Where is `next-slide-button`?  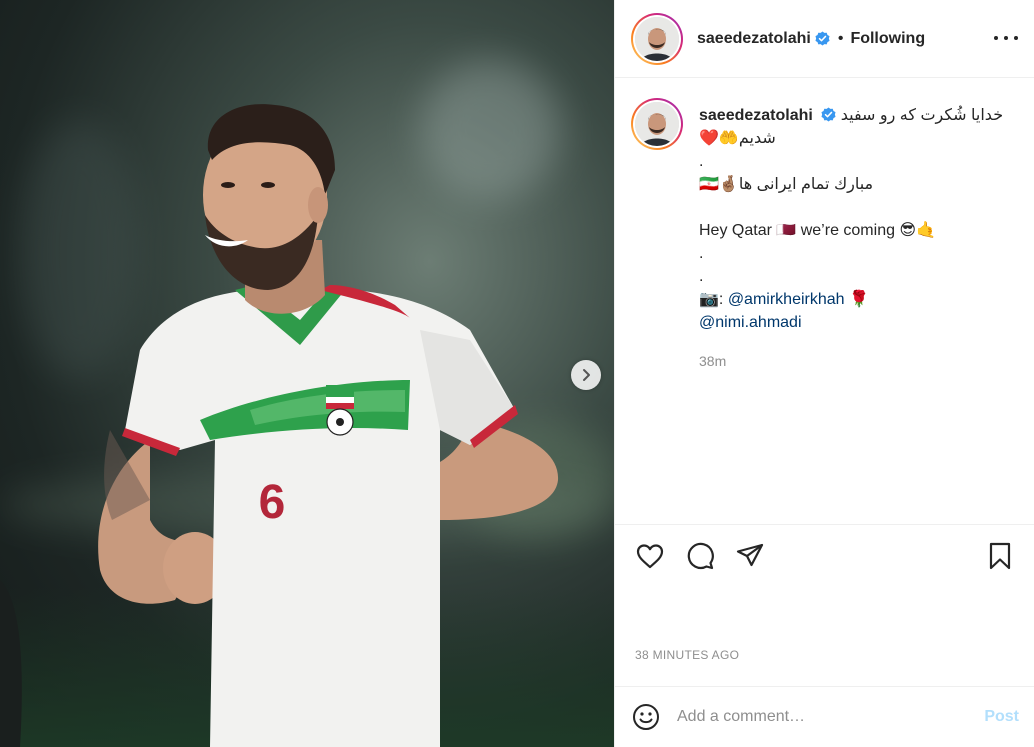
next-slide-button is located at coordinates (586, 375).